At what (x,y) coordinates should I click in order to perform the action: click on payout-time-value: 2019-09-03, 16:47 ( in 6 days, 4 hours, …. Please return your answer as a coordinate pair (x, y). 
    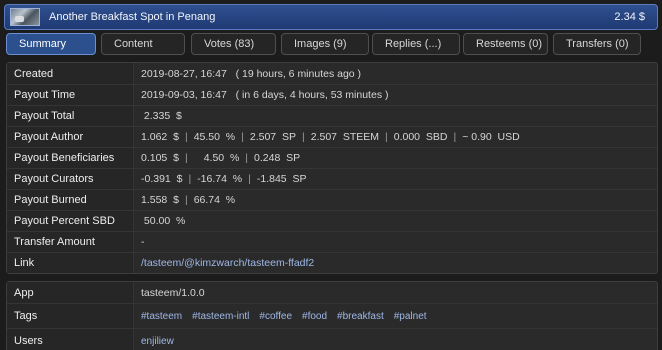
    Looking at the image, I should click on (265, 95).